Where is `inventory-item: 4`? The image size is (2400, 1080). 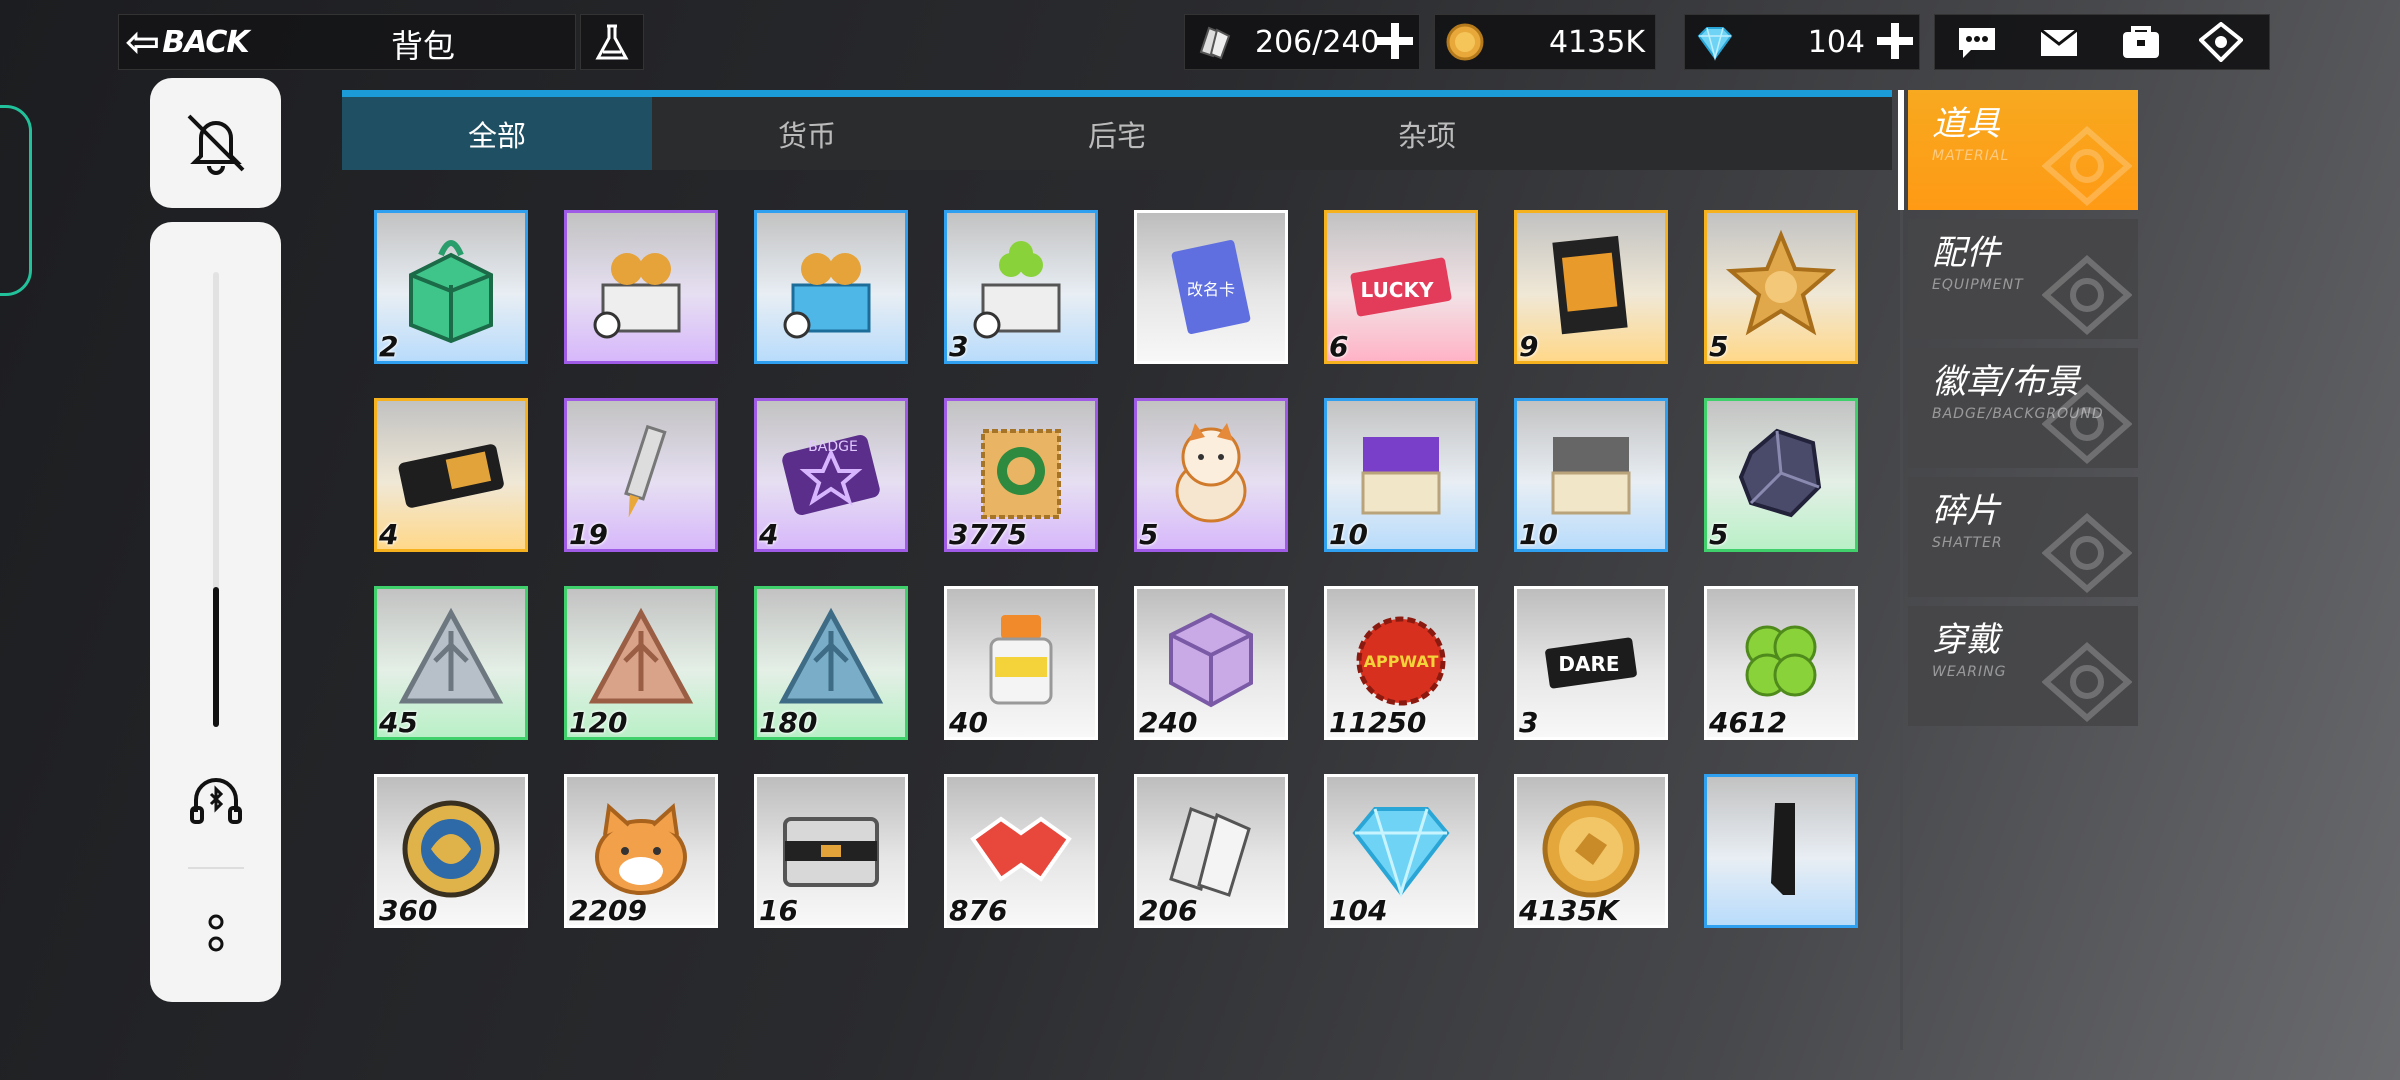
inventory-item: 4 is located at coordinates (451, 475).